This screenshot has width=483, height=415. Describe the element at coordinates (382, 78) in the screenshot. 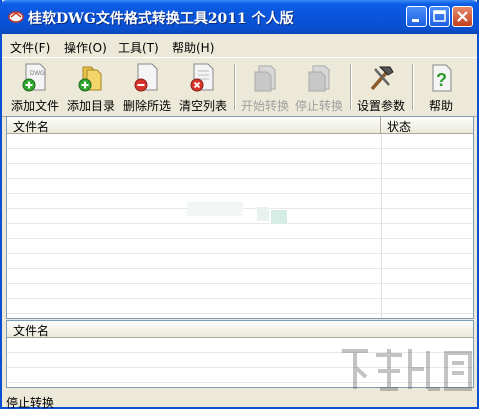

I see `tools-hammer-icon` at that location.